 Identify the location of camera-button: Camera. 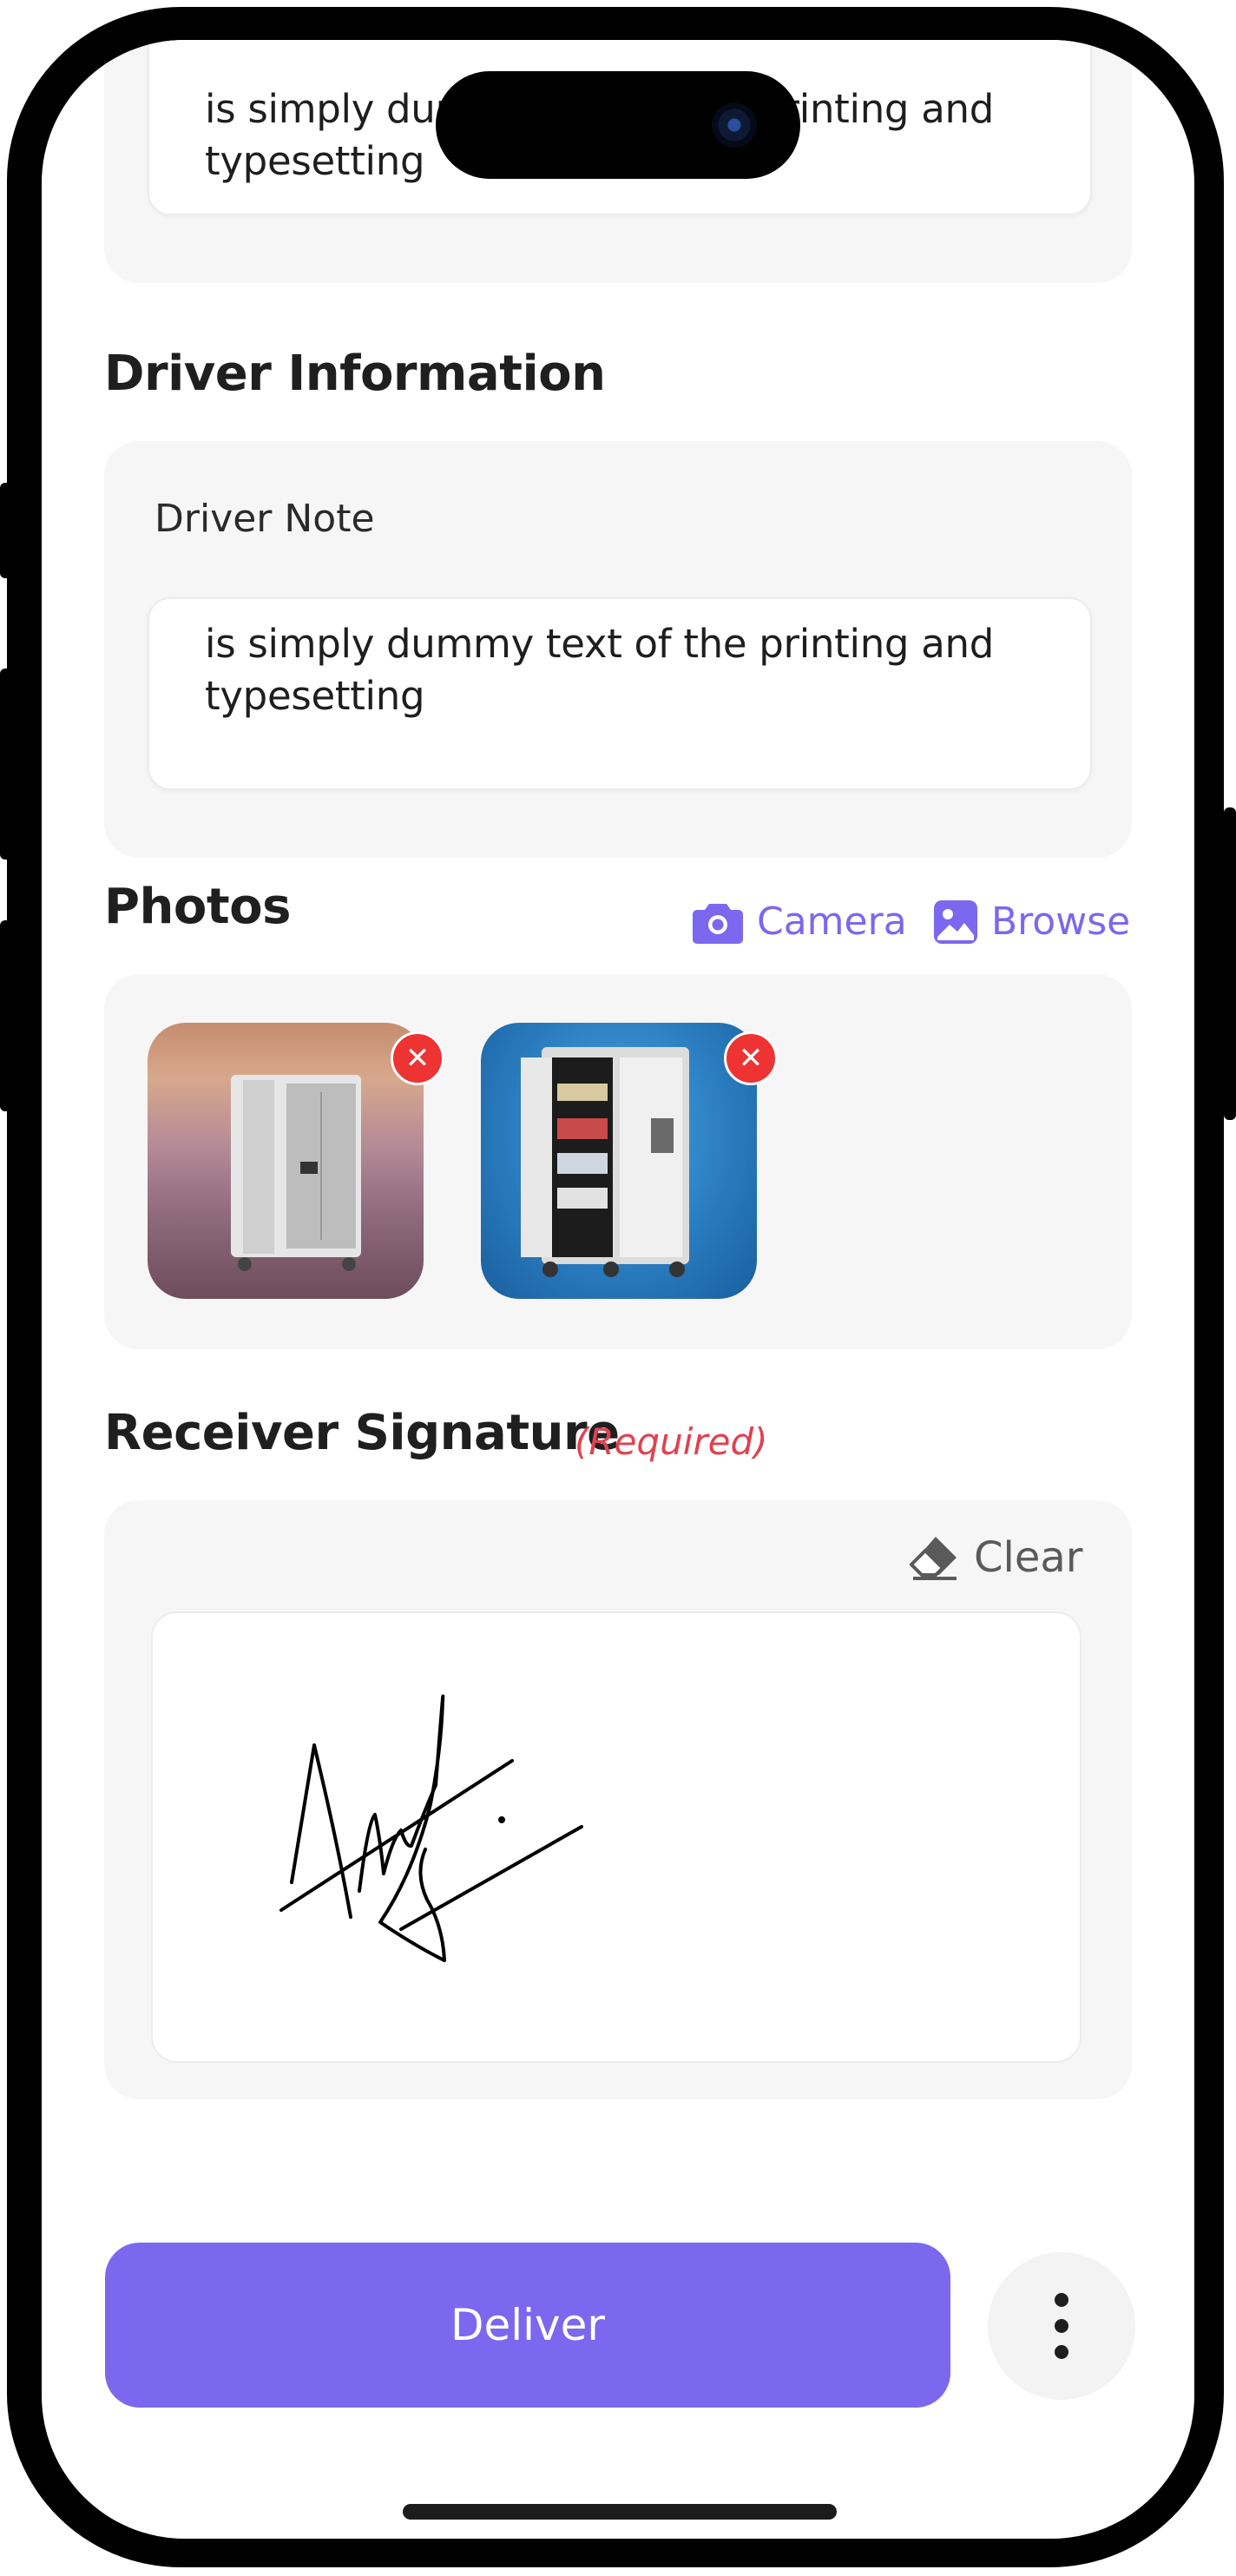
(800, 921).